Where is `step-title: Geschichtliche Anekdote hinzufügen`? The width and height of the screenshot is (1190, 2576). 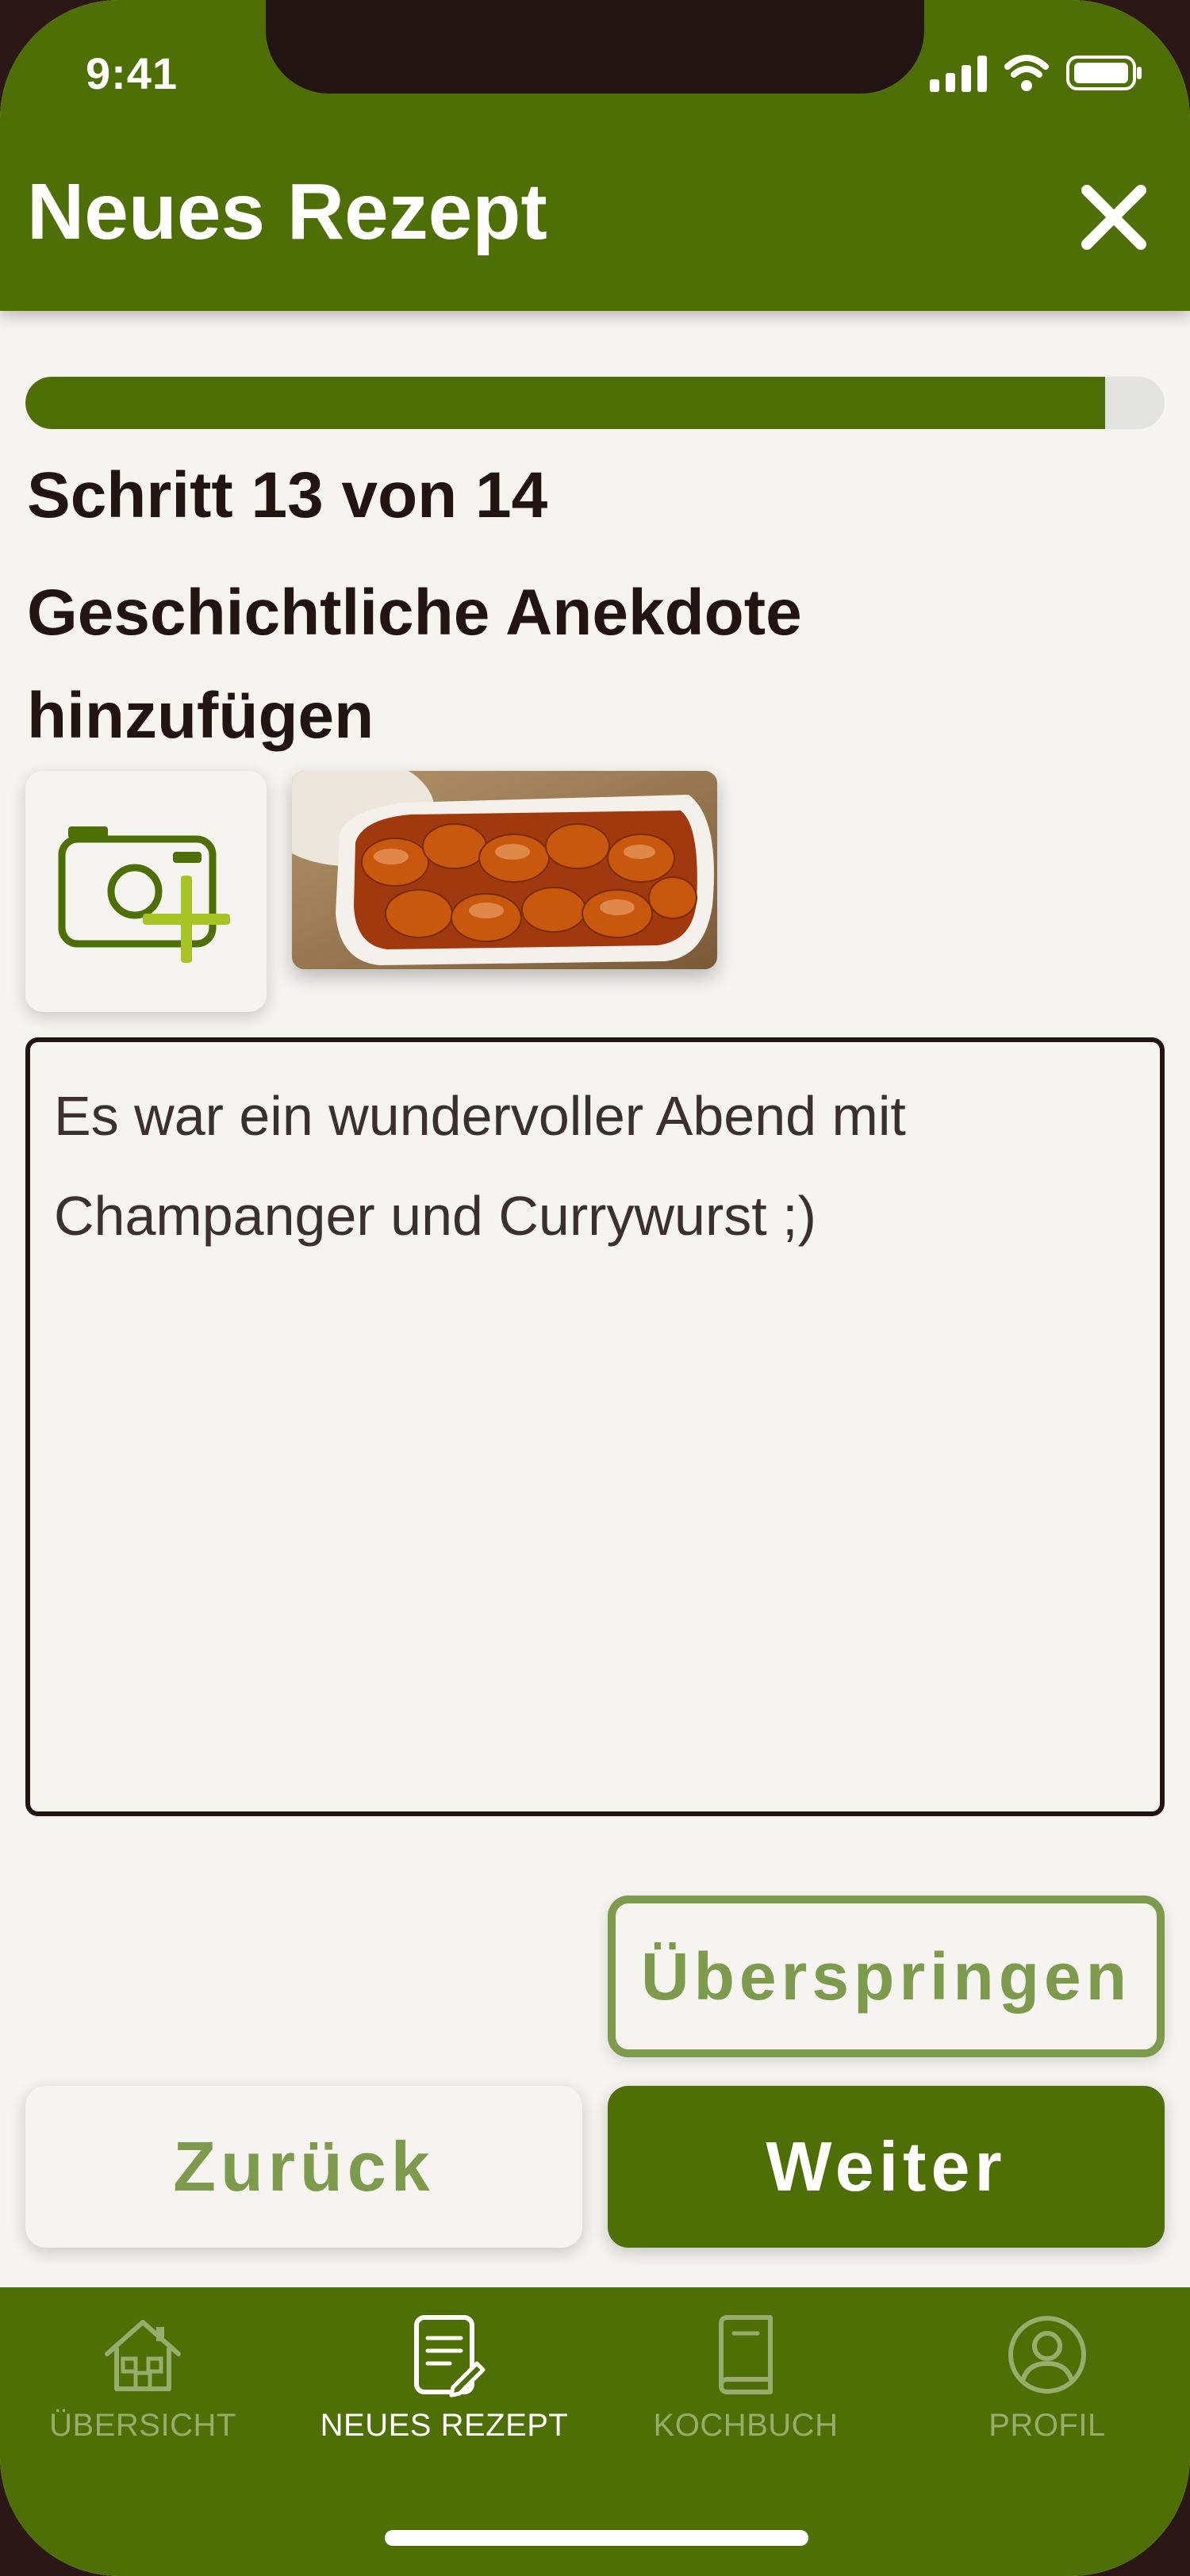
step-title: Geschichtliche Anekdote hinzufügen is located at coordinates (414, 664).